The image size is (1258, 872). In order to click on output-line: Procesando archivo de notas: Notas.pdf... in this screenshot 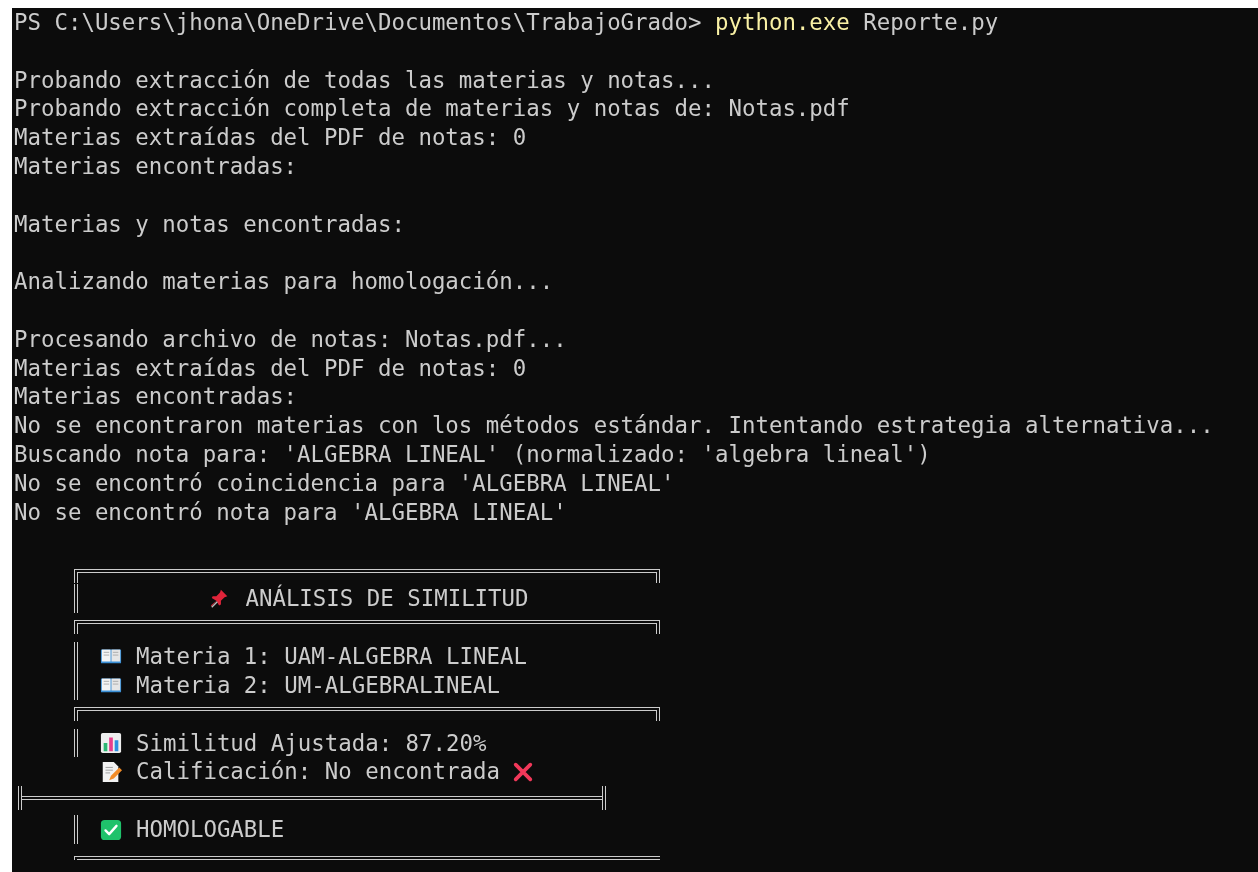, I will do `click(291, 339)`.